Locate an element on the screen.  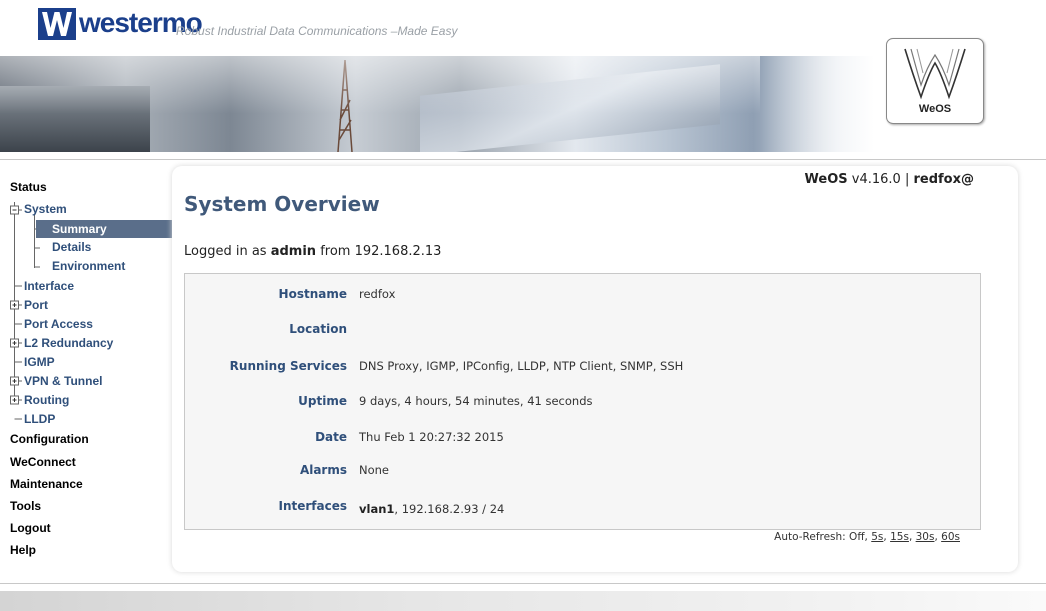
footer-divider is located at coordinates (523, 583).